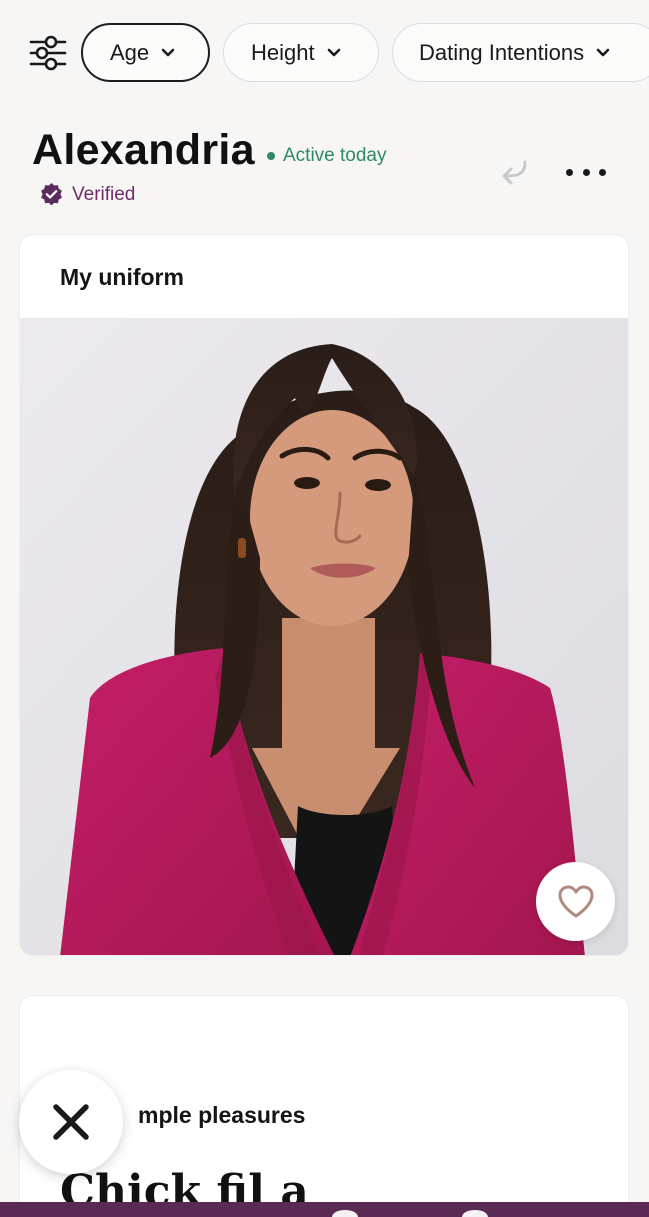  I want to click on verified-label: Verified, so click(104, 194).